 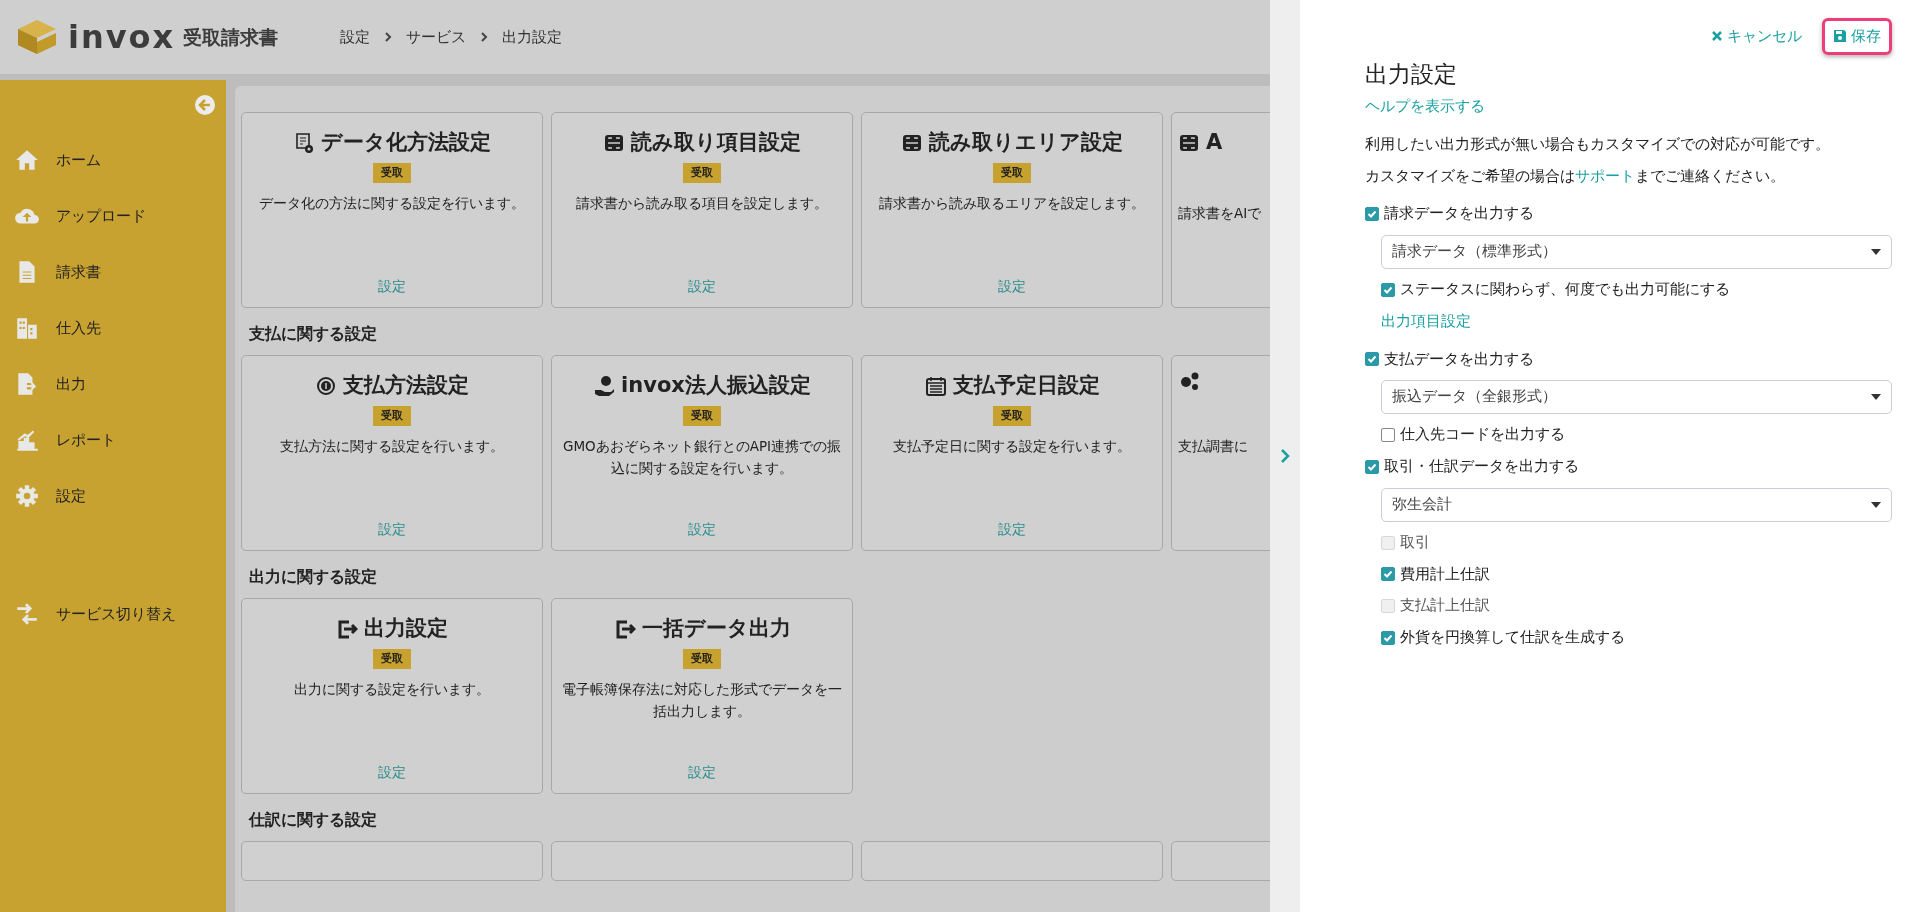 What do you see at coordinates (113, 216) in the screenshot?
I see `sidebar-item: アップロード` at bounding box center [113, 216].